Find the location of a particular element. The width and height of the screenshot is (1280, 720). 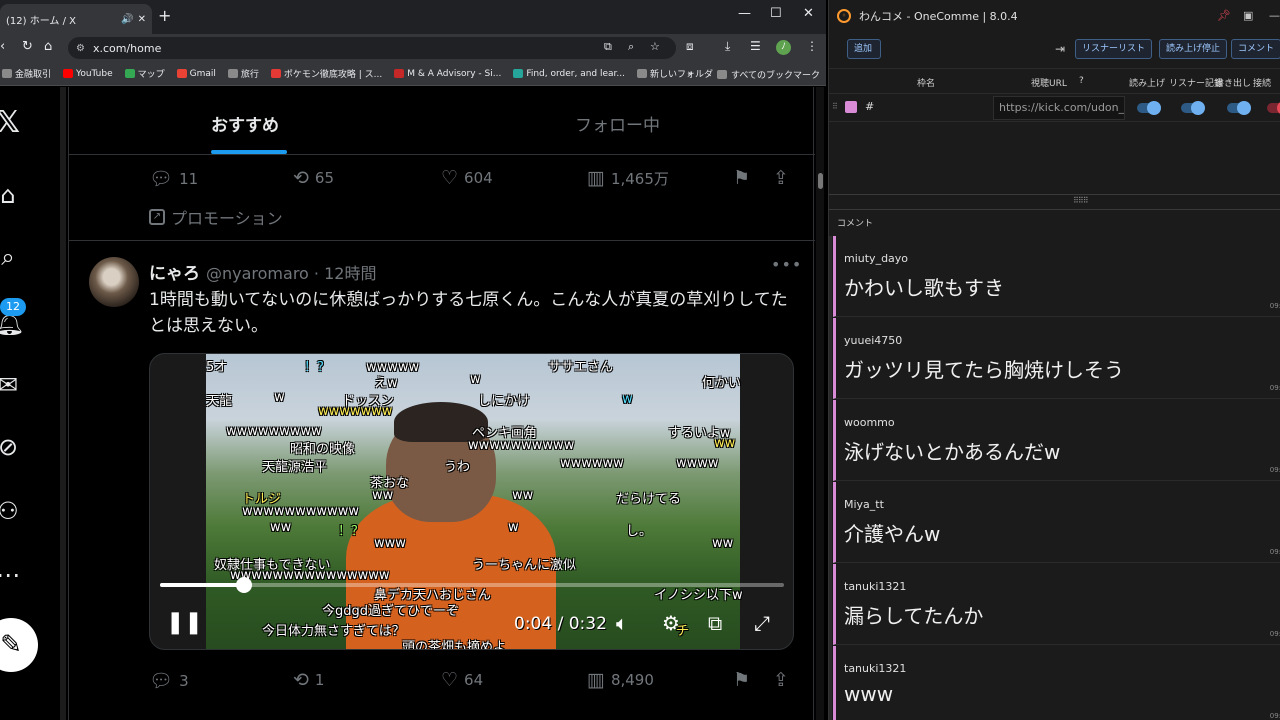

bookmark-item: YouTube is located at coordinates (88, 74).